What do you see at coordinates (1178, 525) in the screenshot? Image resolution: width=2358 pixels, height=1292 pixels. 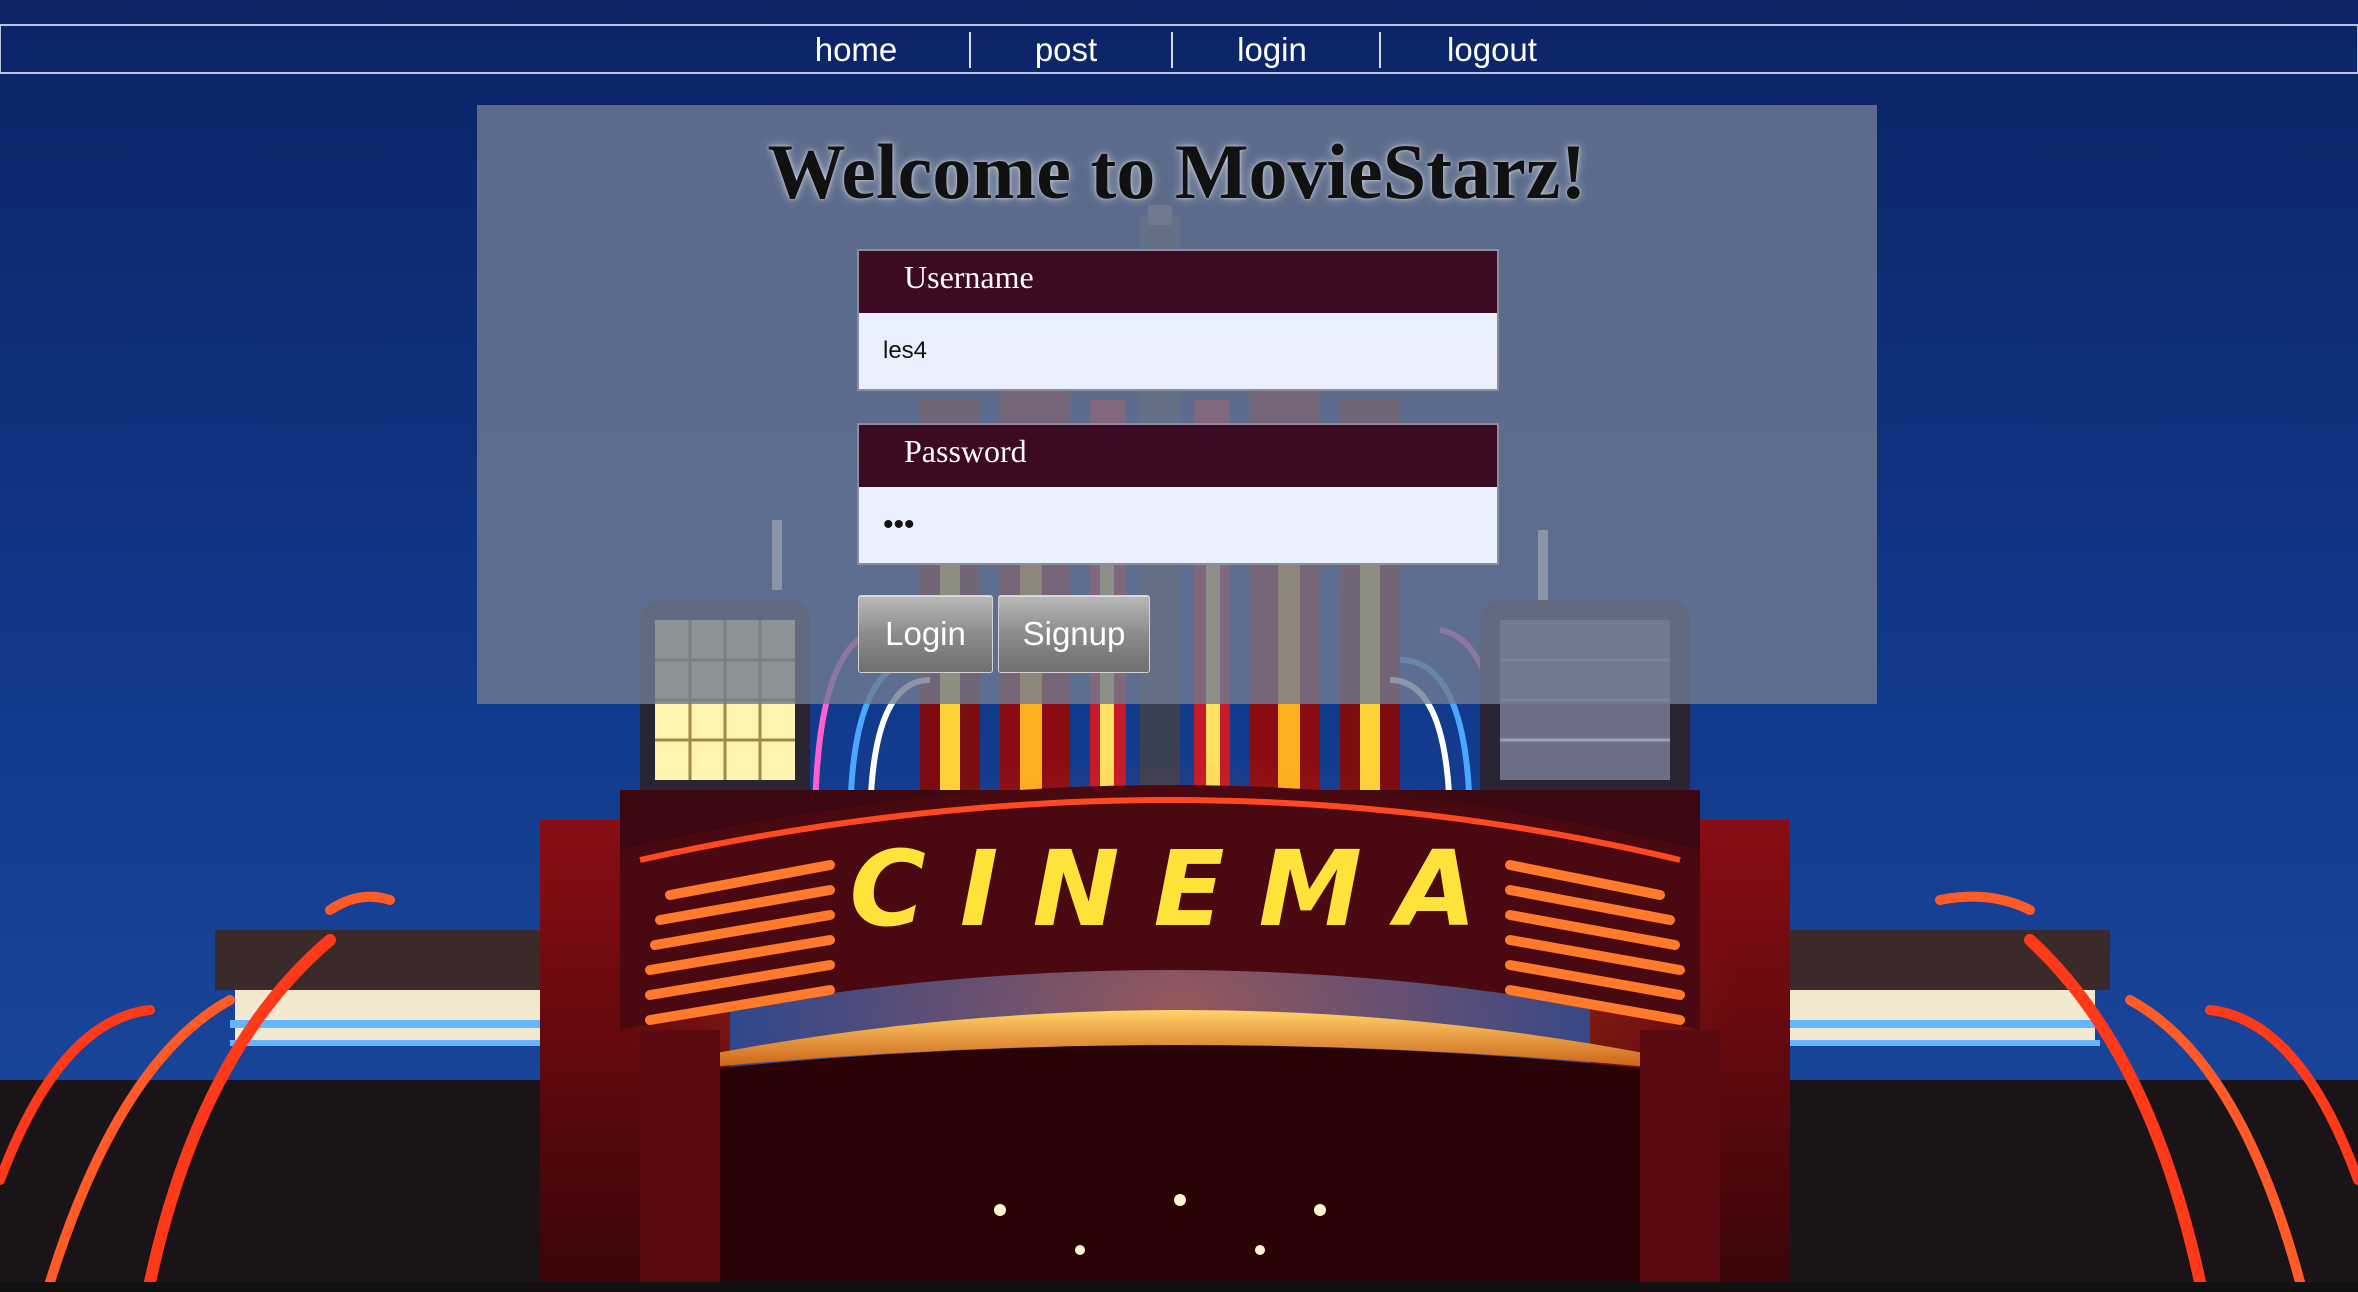 I see `password-input` at bounding box center [1178, 525].